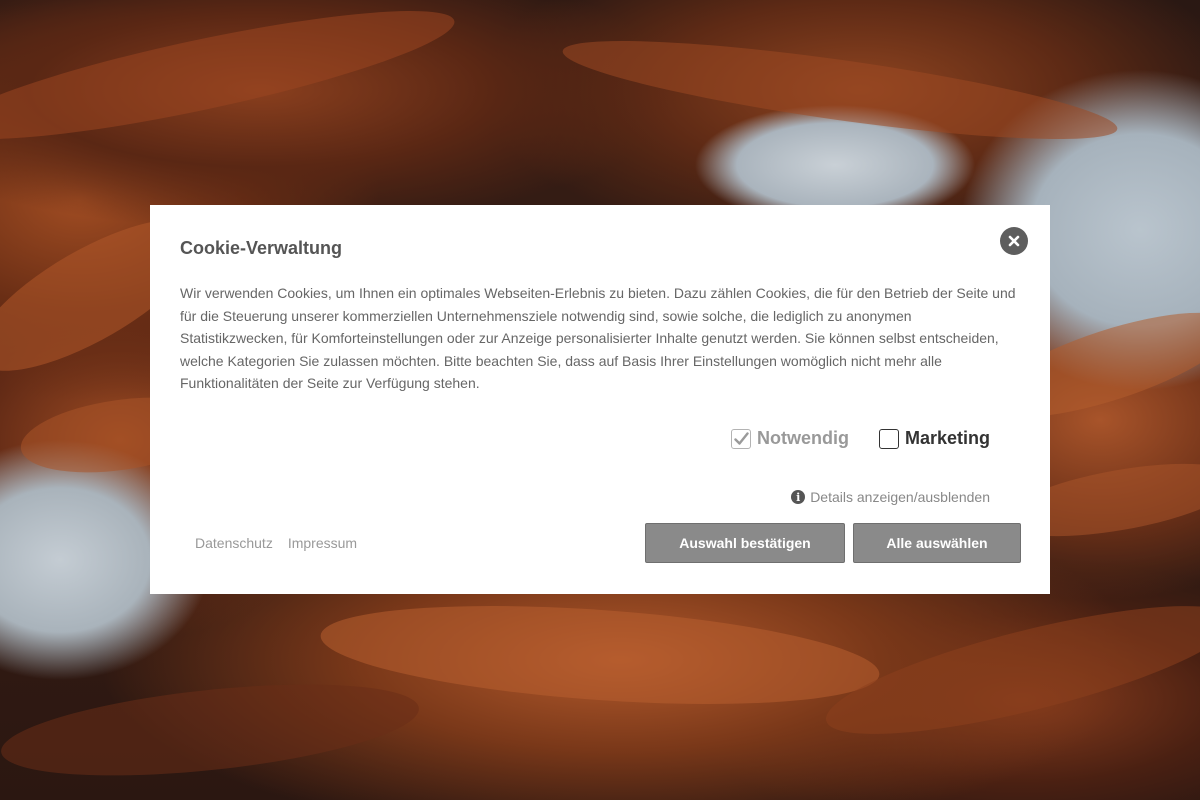 This screenshot has height=800, width=1200. What do you see at coordinates (947, 438) in the screenshot?
I see `marketing-label: Marketing` at bounding box center [947, 438].